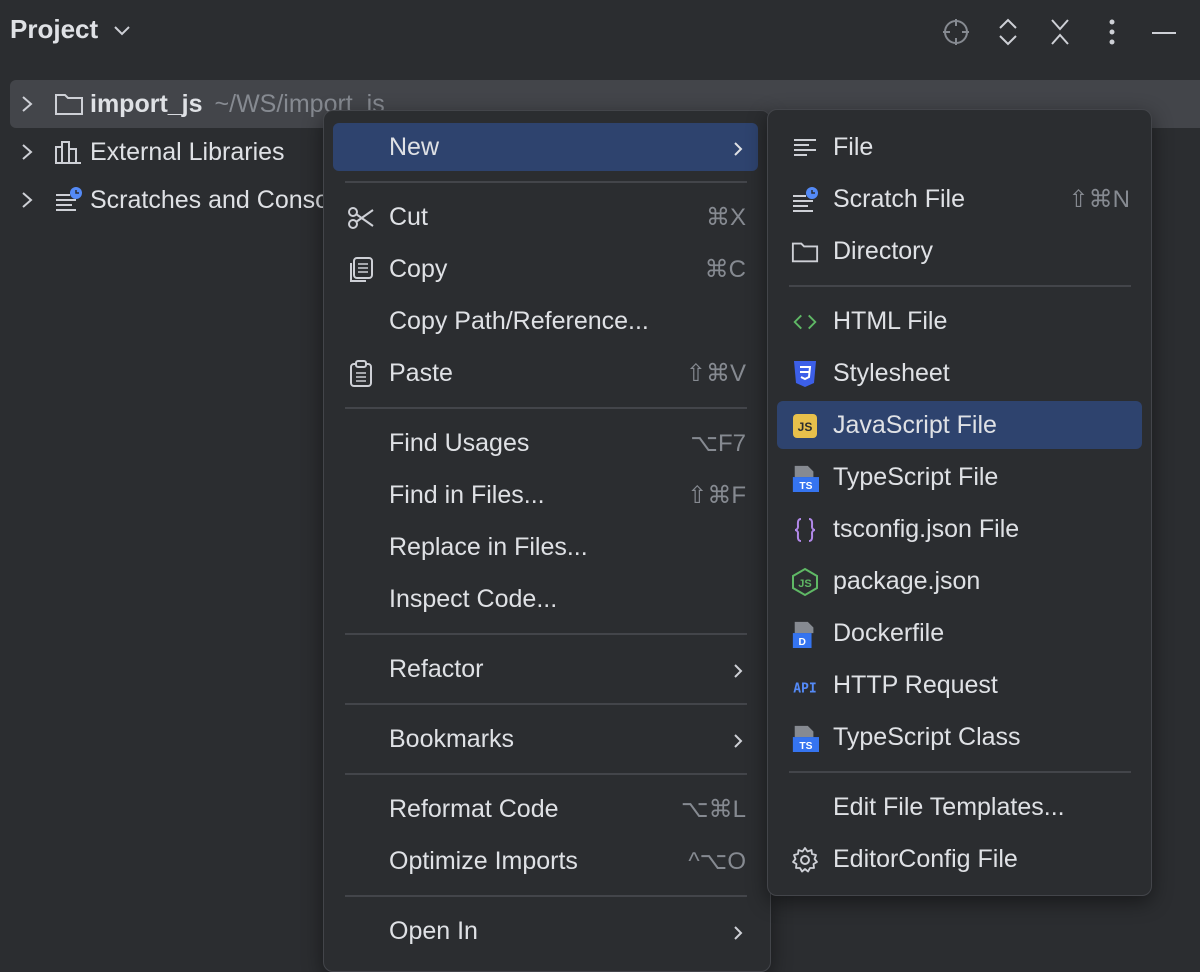  What do you see at coordinates (452, 738) in the screenshot?
I see `menu-item-label: Bookmarks` at bounding box center [452, 738].